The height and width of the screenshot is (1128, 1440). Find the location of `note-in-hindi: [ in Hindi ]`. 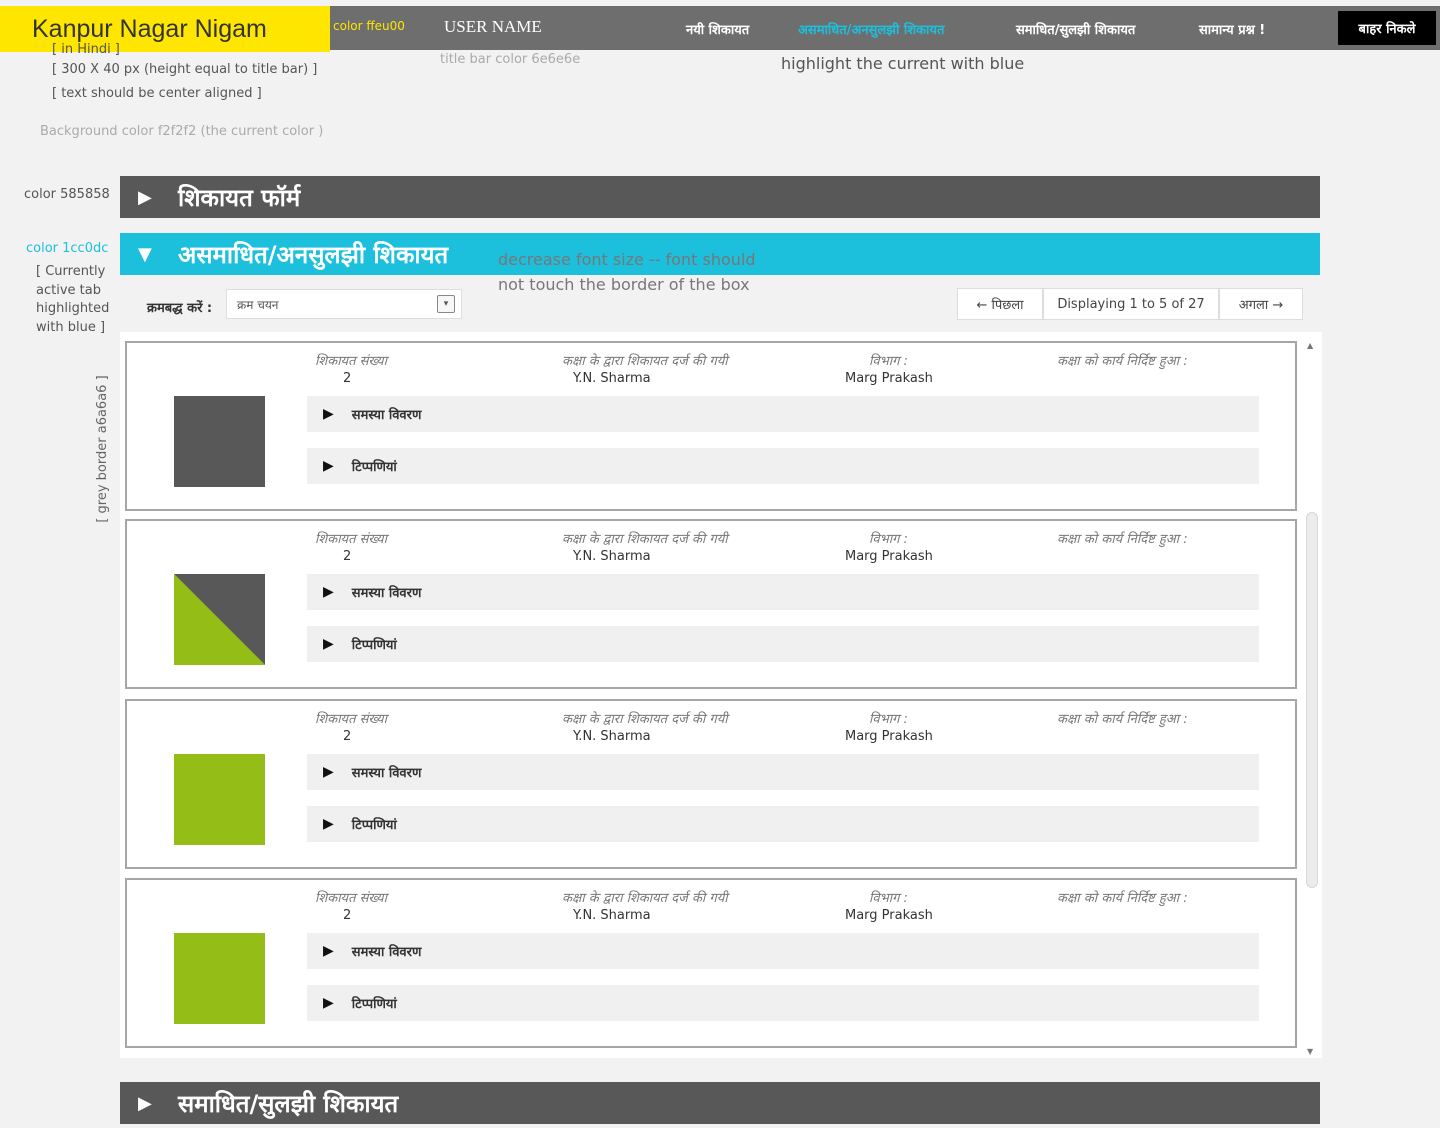

note-in-hindi: [ in Hindi ] is located at coordinates (86, 49).